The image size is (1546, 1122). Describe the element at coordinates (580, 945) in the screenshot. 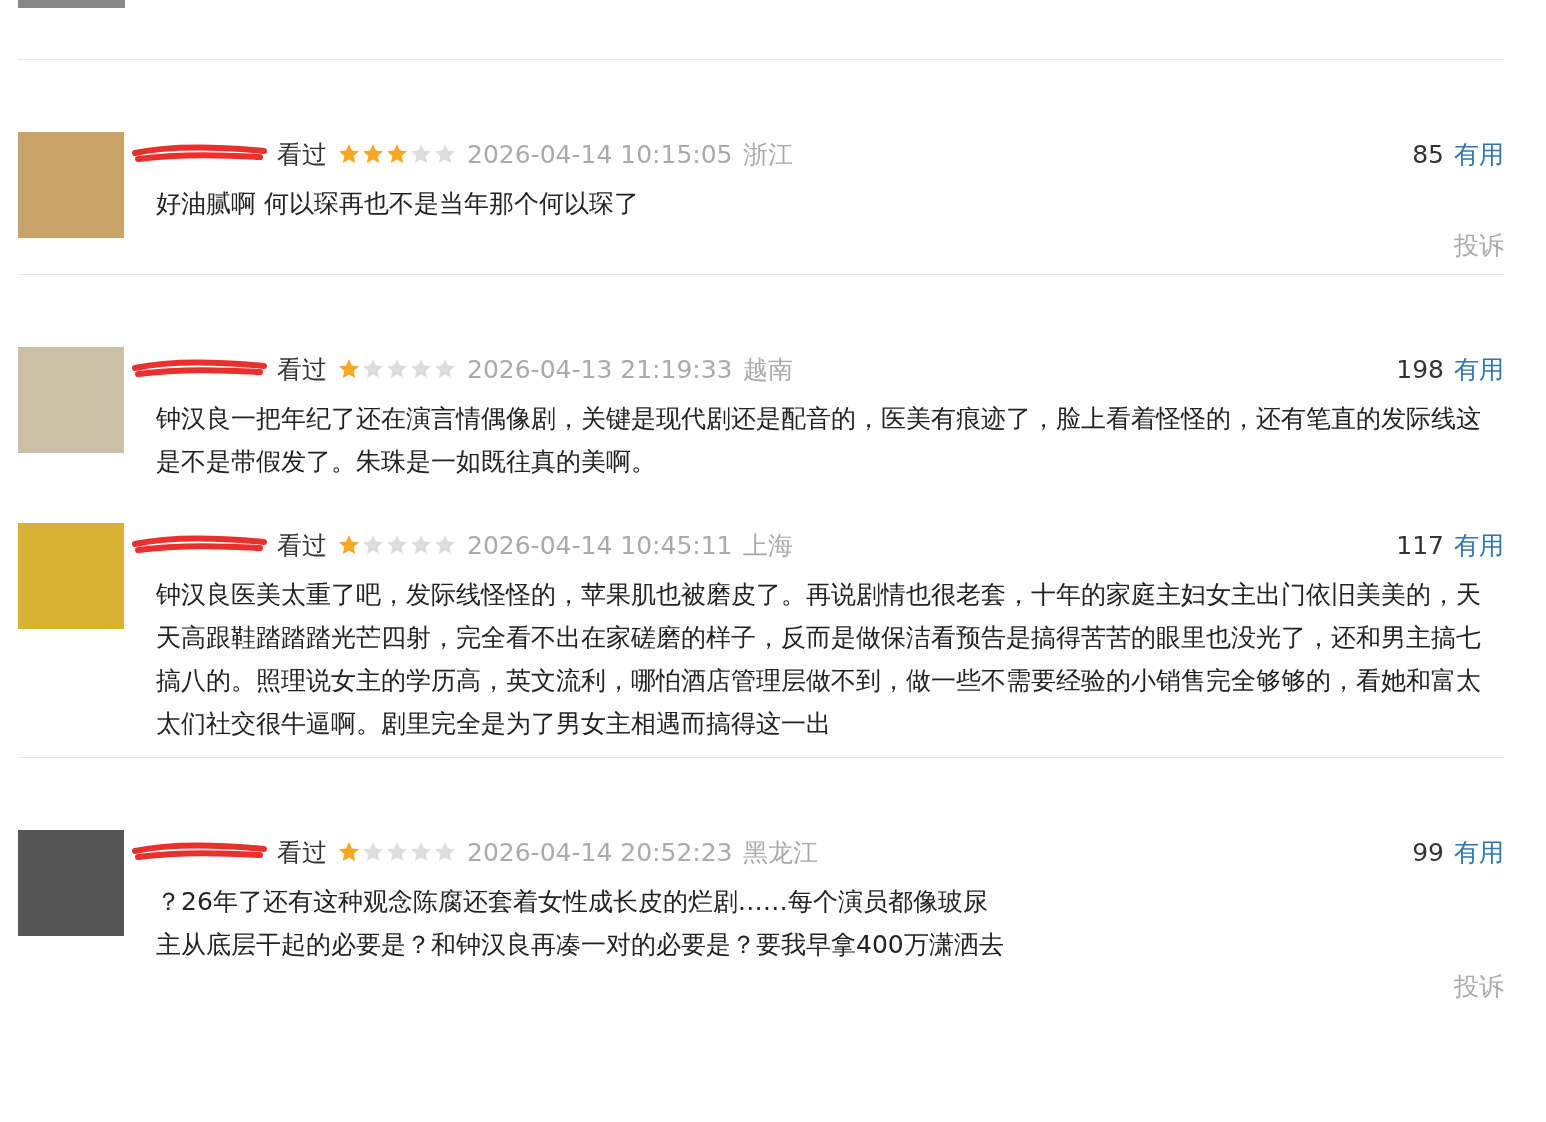

I see `review-text: 主从底层干起的必要是？和钟汉良再凑一对的必要是？要我早拿400万潇洒去` at that location.